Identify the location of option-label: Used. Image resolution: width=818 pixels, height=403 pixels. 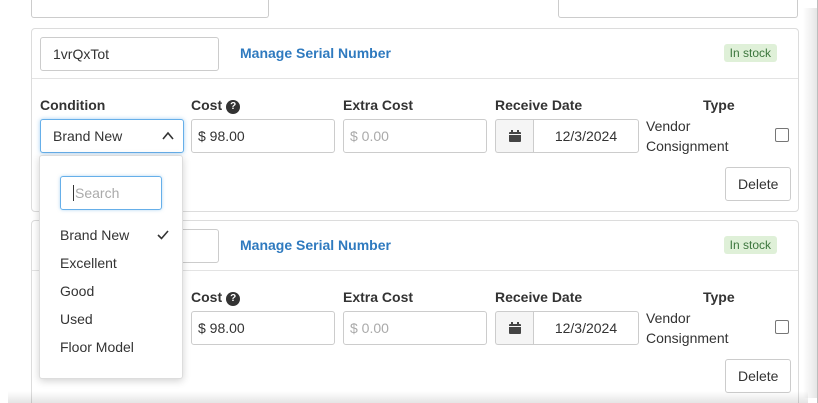
(76, 319).